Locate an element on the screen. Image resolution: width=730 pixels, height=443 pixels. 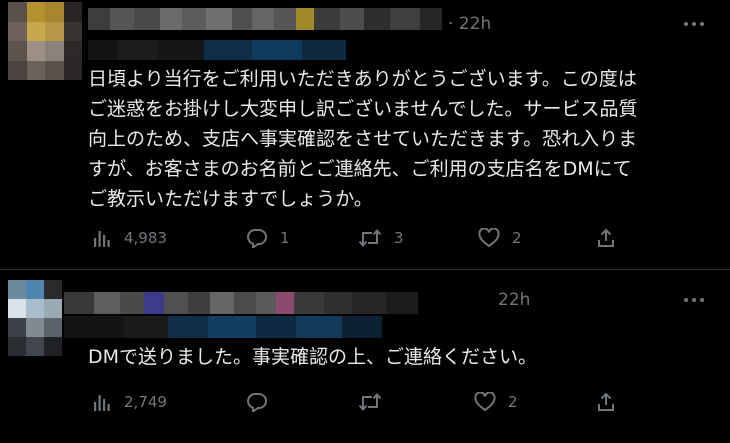
retweet-count: 3 is located at coordinates (399, 238).